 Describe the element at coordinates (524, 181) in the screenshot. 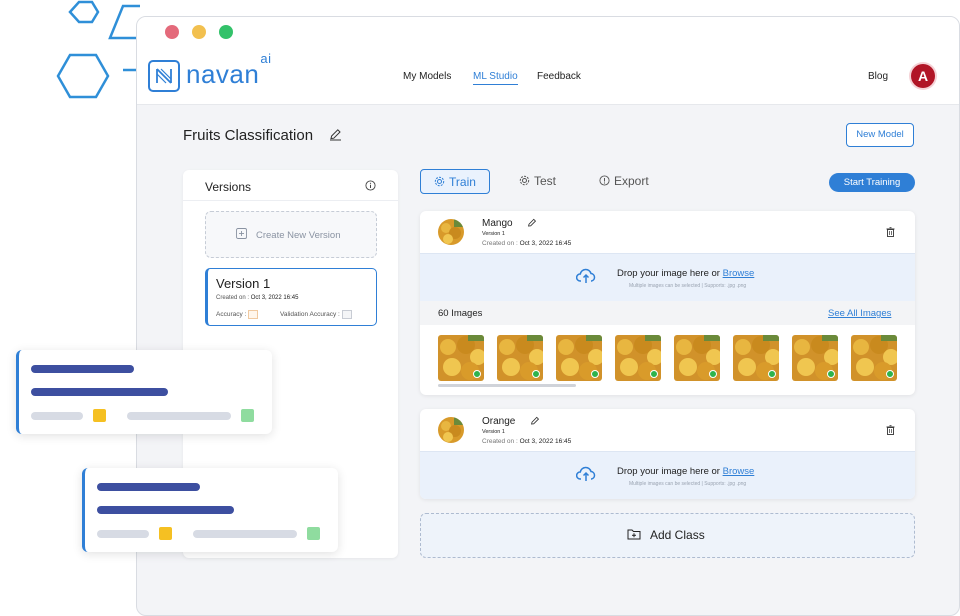

I see `settings-icon` at that location.